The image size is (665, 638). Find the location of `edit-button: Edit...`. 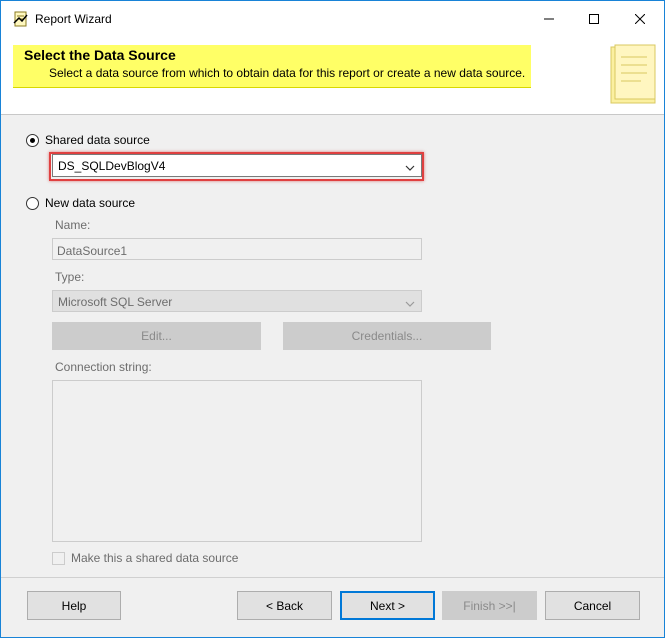

edit-button: Edit... is located at coordinates (156, 336).